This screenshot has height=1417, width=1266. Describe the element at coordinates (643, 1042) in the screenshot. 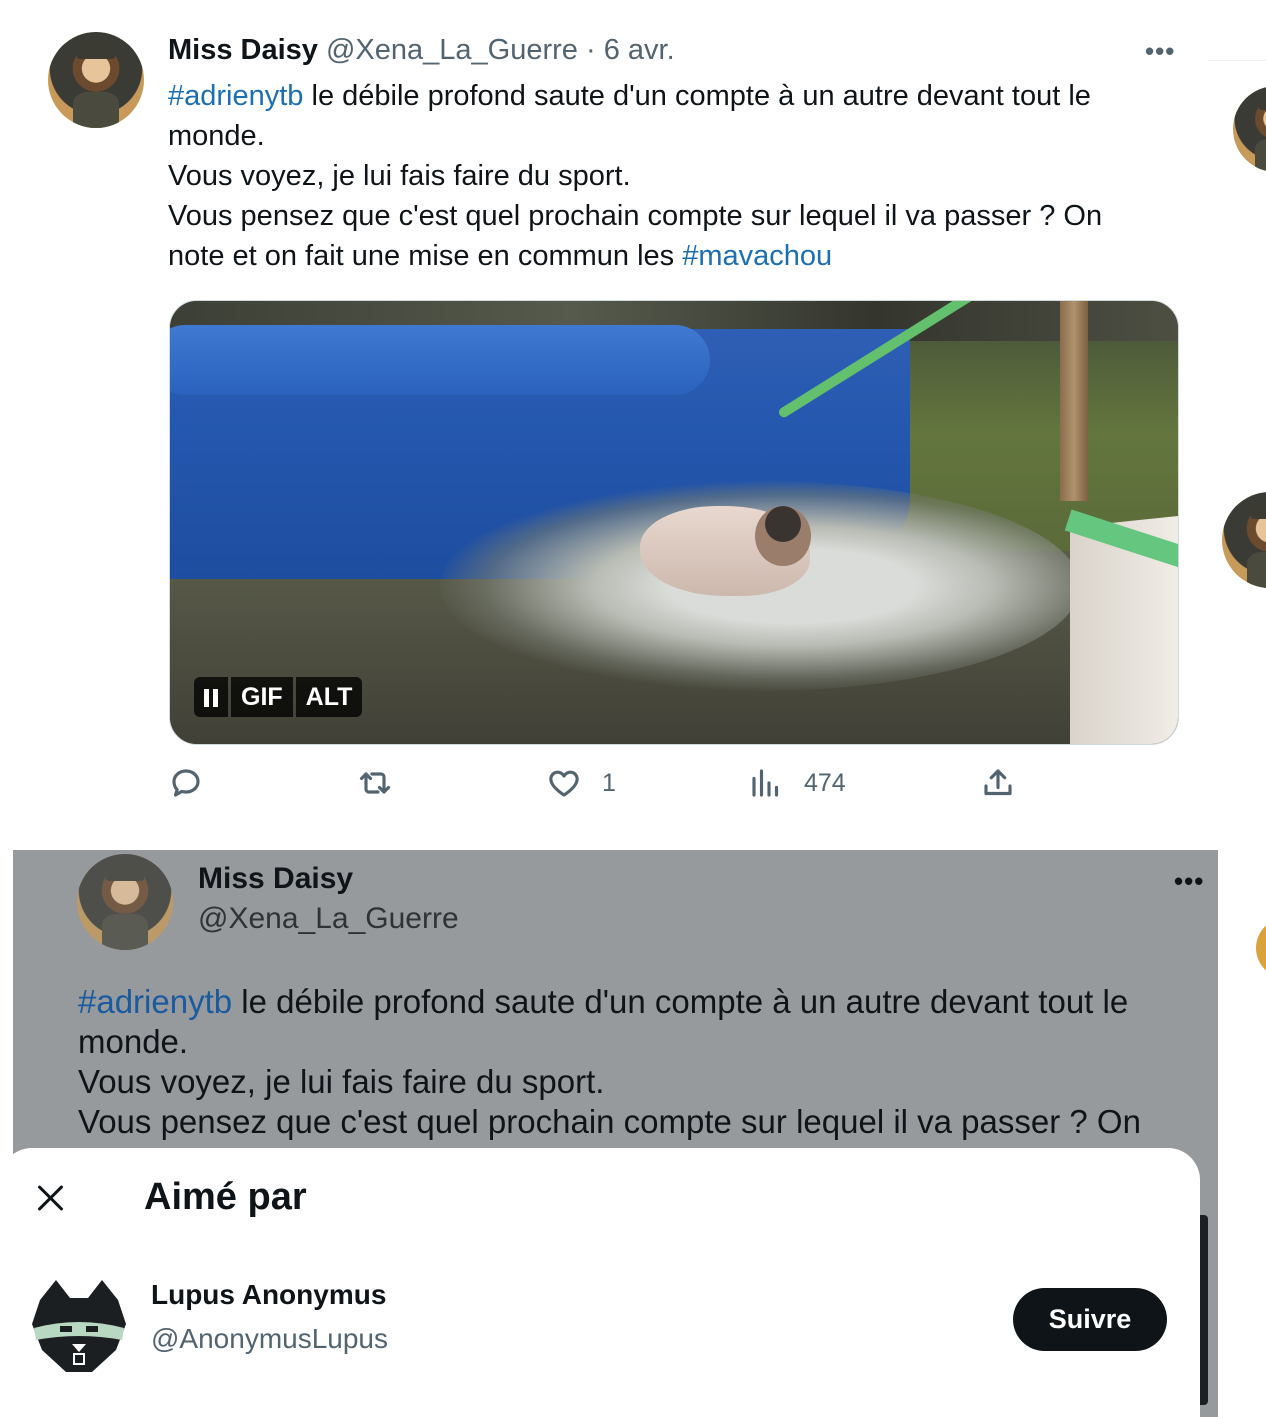

I see `quoted-text-line: monde.` at that location.